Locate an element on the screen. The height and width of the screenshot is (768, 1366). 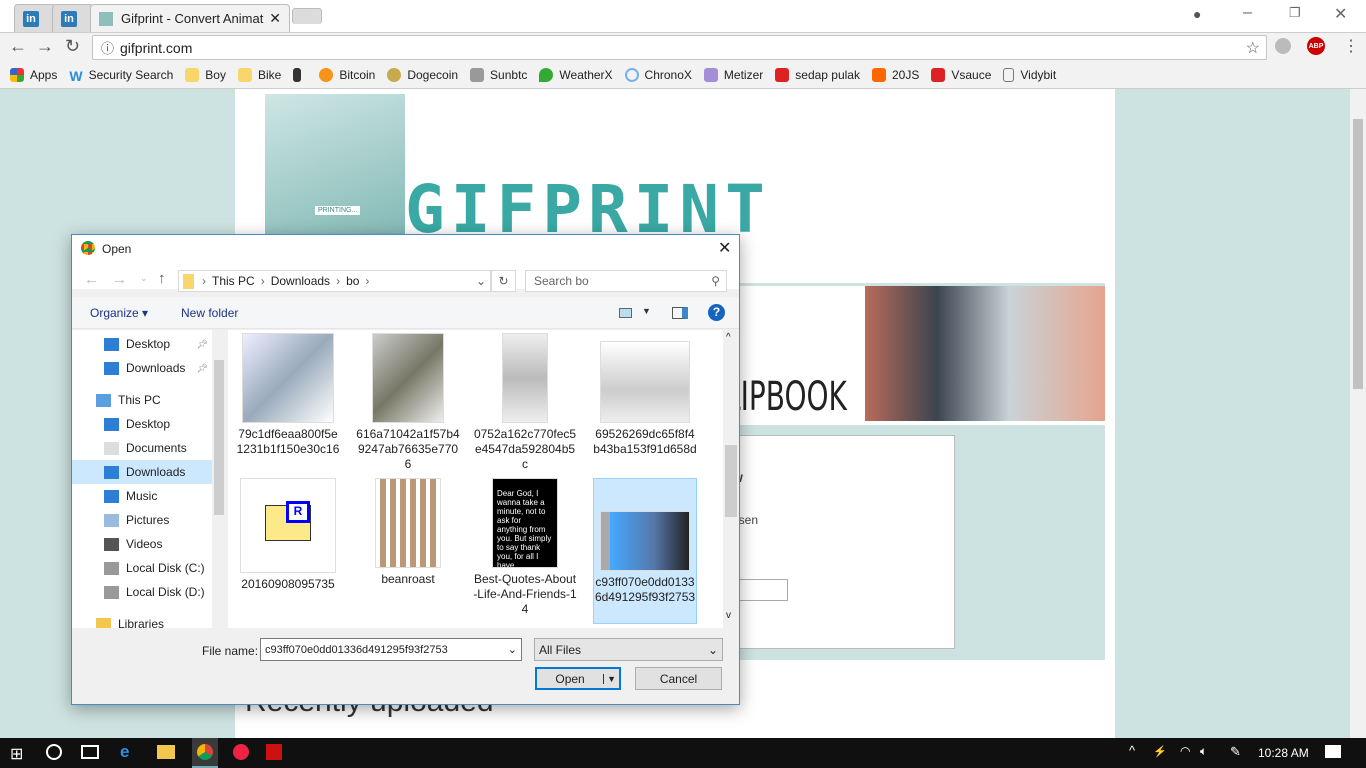
edge-icon: e is located at coordinates (124, 752).